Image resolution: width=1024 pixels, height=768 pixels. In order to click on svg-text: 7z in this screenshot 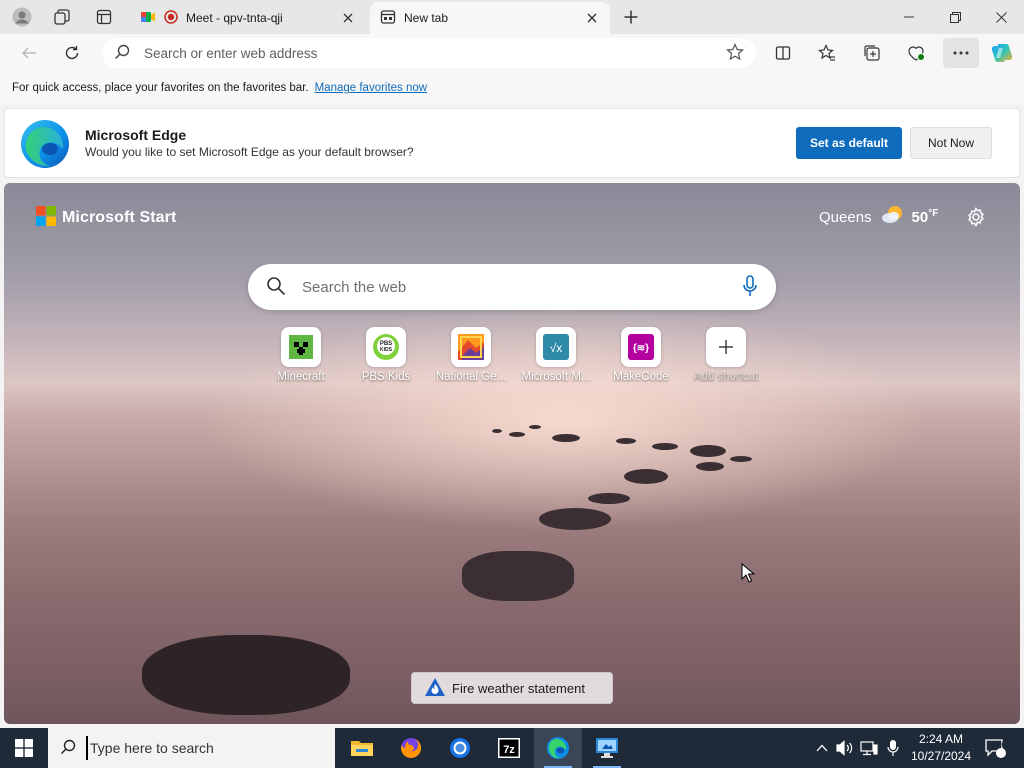, I will do `click(509, 750)`.